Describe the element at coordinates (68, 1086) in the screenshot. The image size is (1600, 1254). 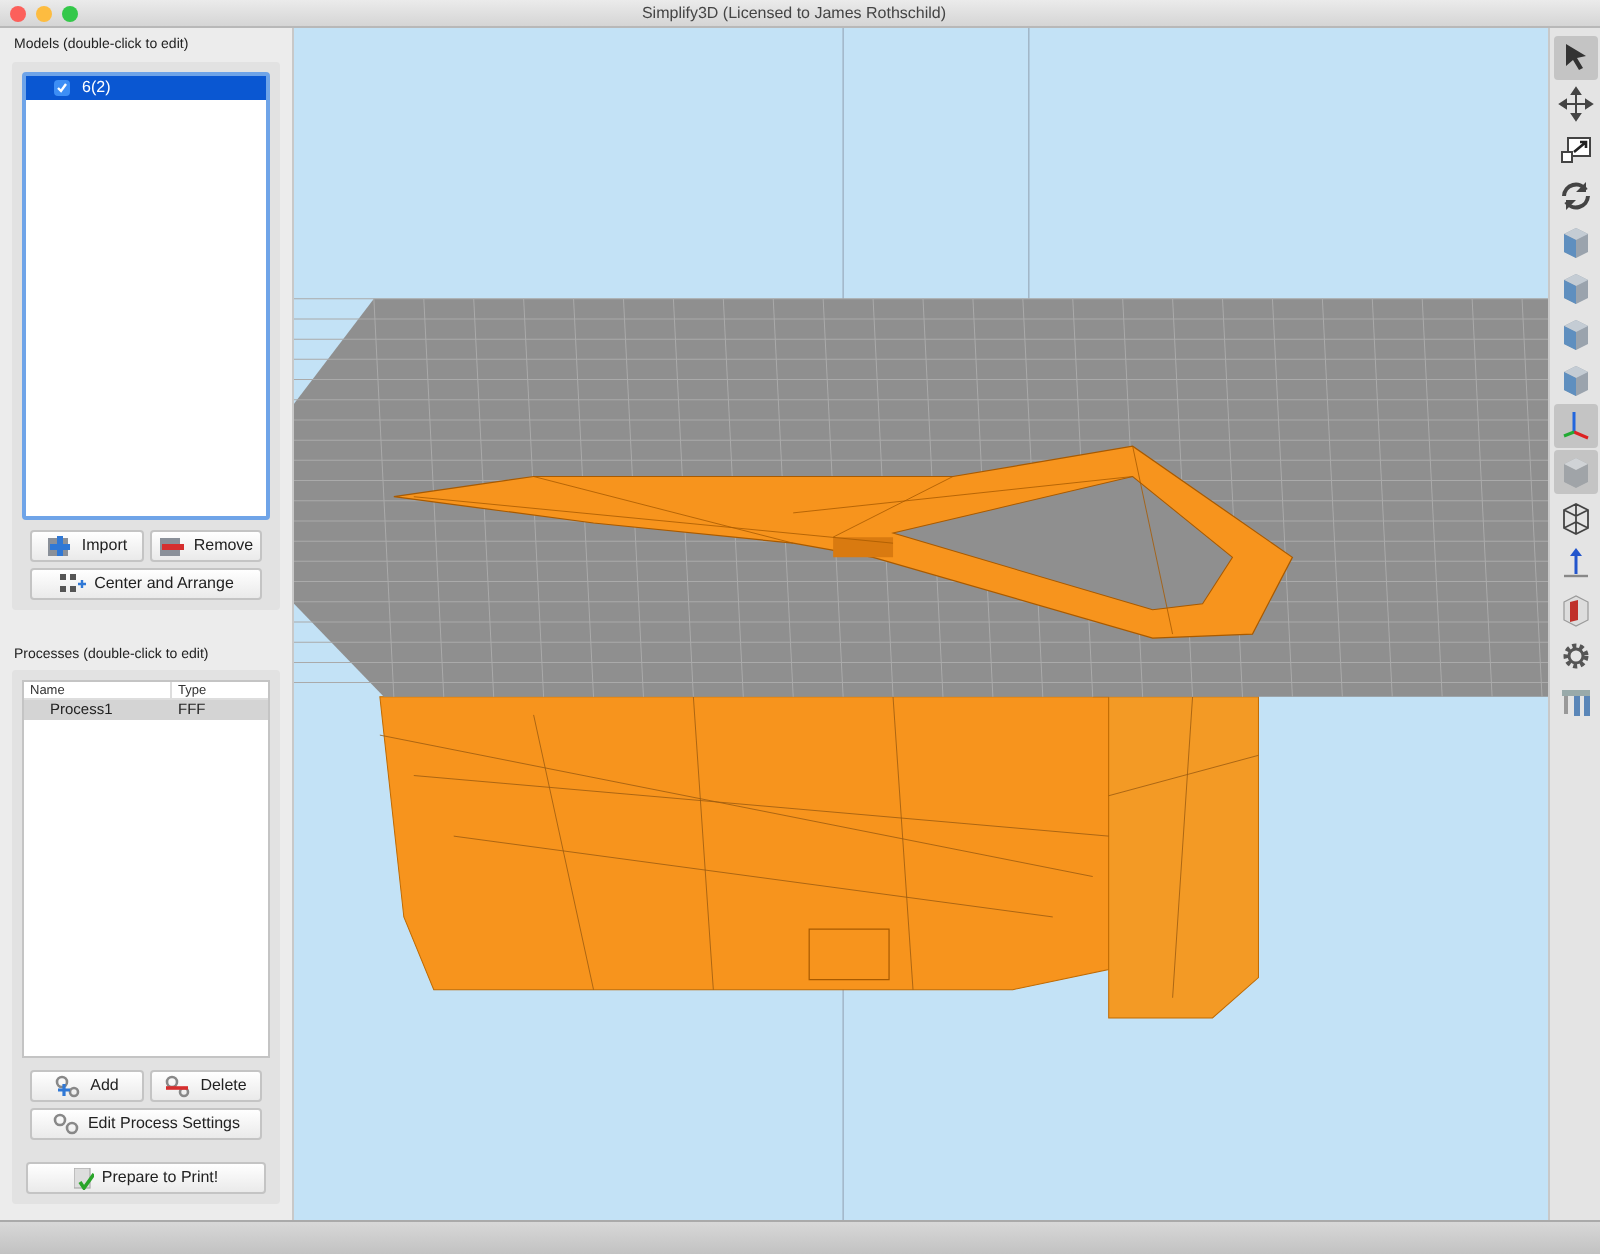
I see `gears-plus-icon` at that location.